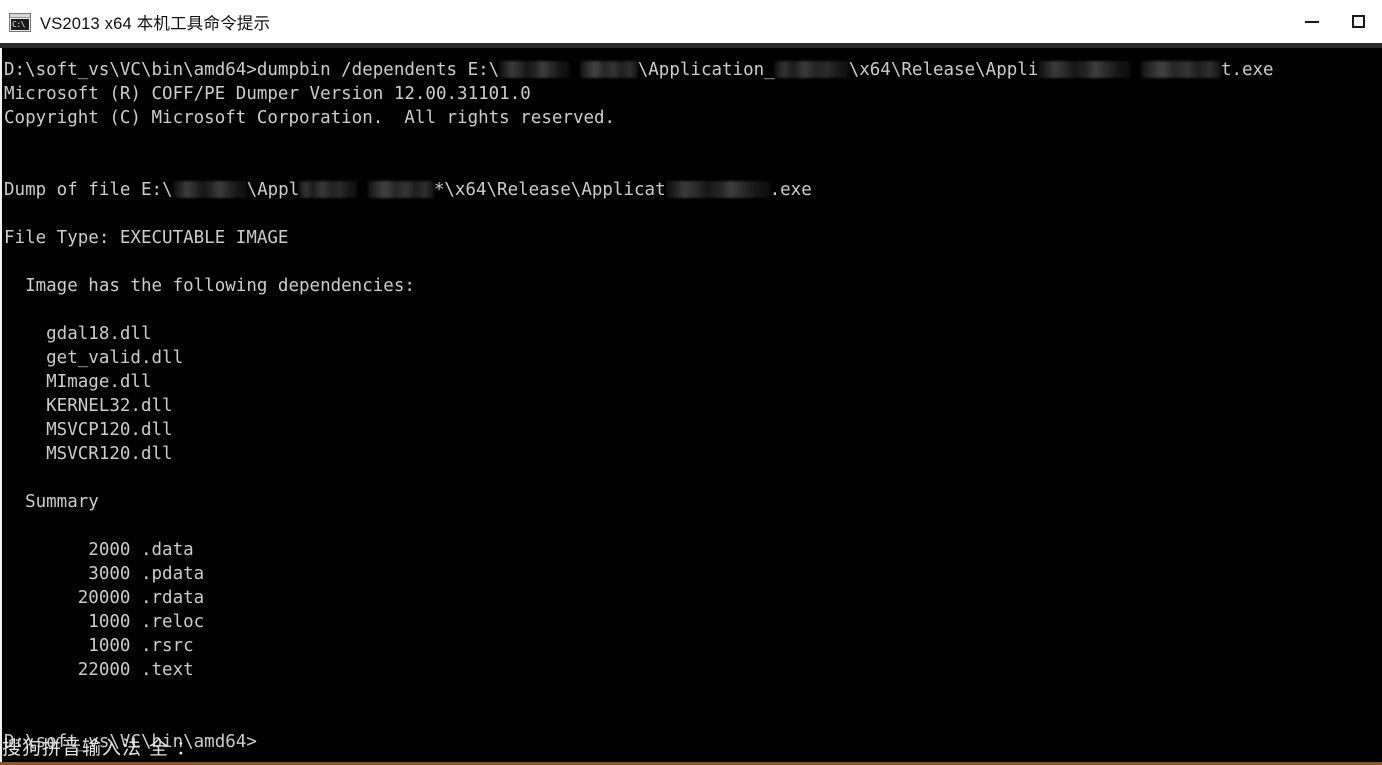 Image resolution: width=1382 pixels, height=765 pixels. What do you see at coordinates (99, 646) in the screenshot?
I see `console-line-sum-5: 1000 .rsrc` at bounding box center [99, 646].